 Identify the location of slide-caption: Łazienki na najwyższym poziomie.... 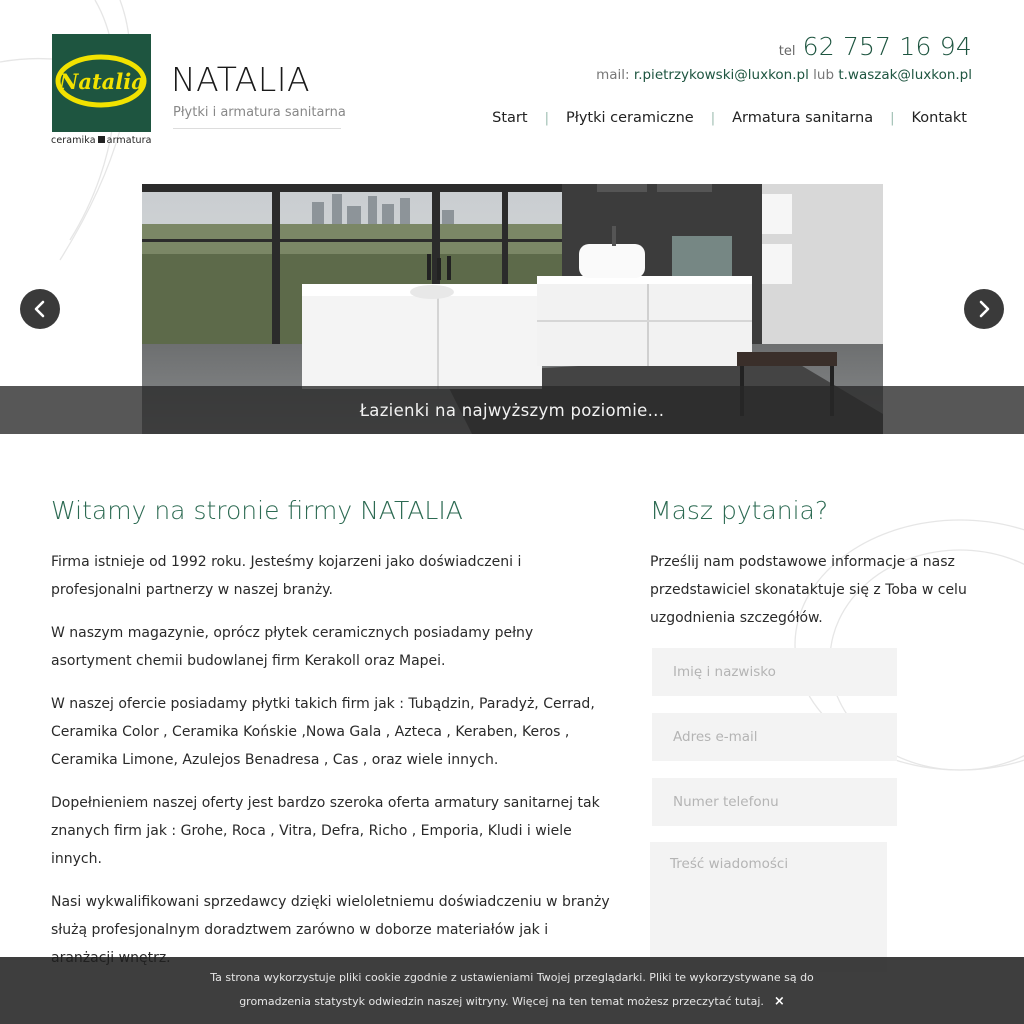
(512, 410).